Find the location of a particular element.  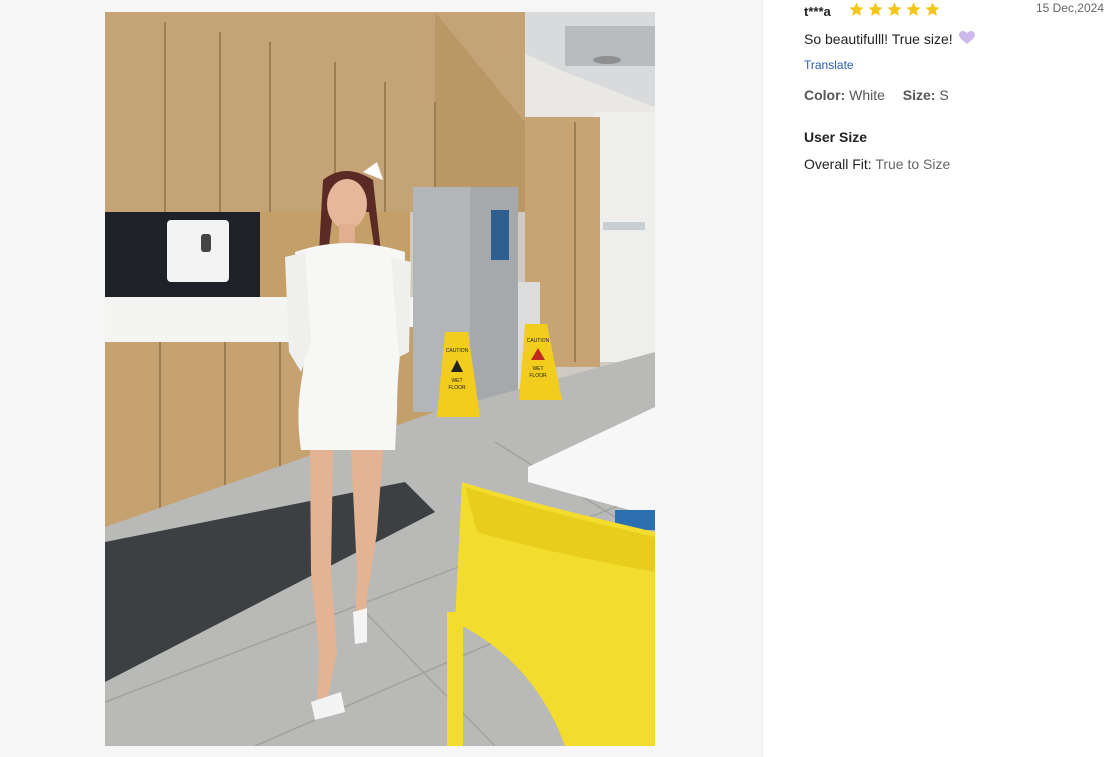

translate-link: Translate is located at coordinates (829, 65).